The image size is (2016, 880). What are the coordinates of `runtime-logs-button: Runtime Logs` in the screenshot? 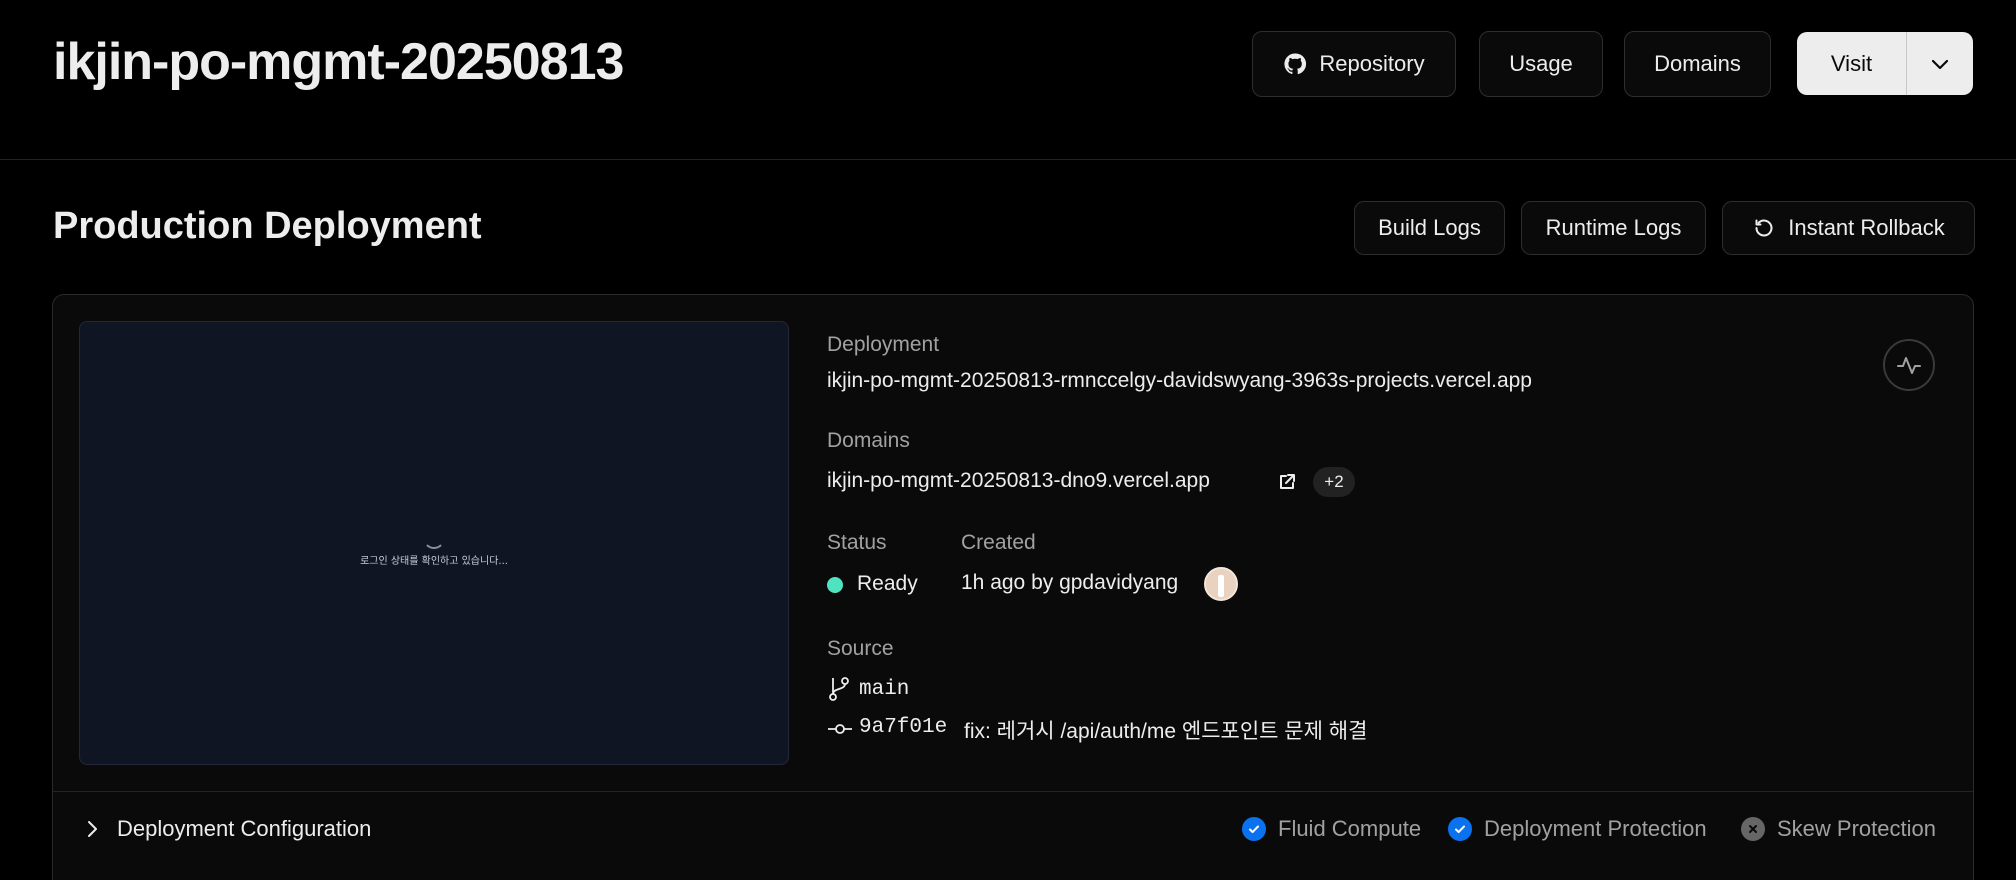 It's located at (1613, 228).